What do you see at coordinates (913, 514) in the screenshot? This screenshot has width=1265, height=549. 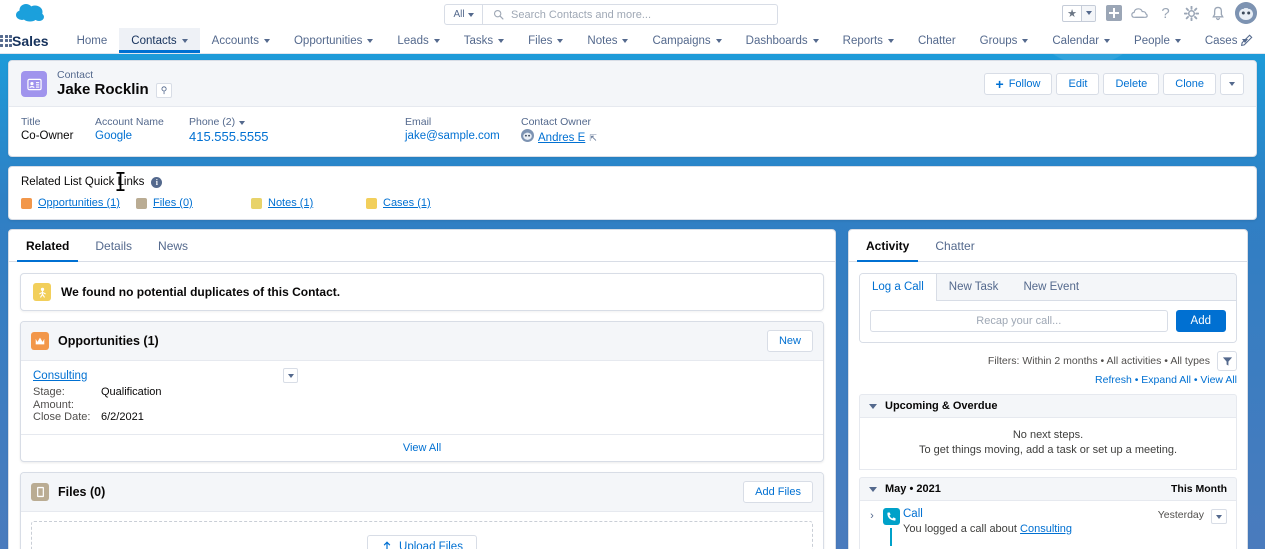 I see `activity-title-link: Call` at bounding box center [913, 514].